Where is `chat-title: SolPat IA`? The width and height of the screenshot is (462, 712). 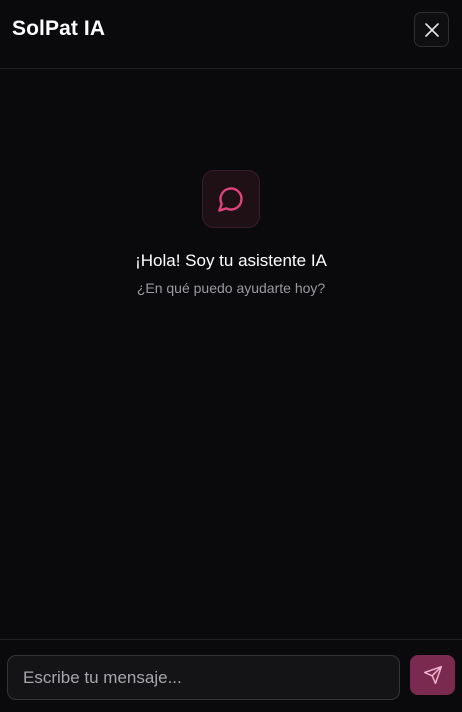 chat-title: SolPat IA is located at coordinates (59, 28).